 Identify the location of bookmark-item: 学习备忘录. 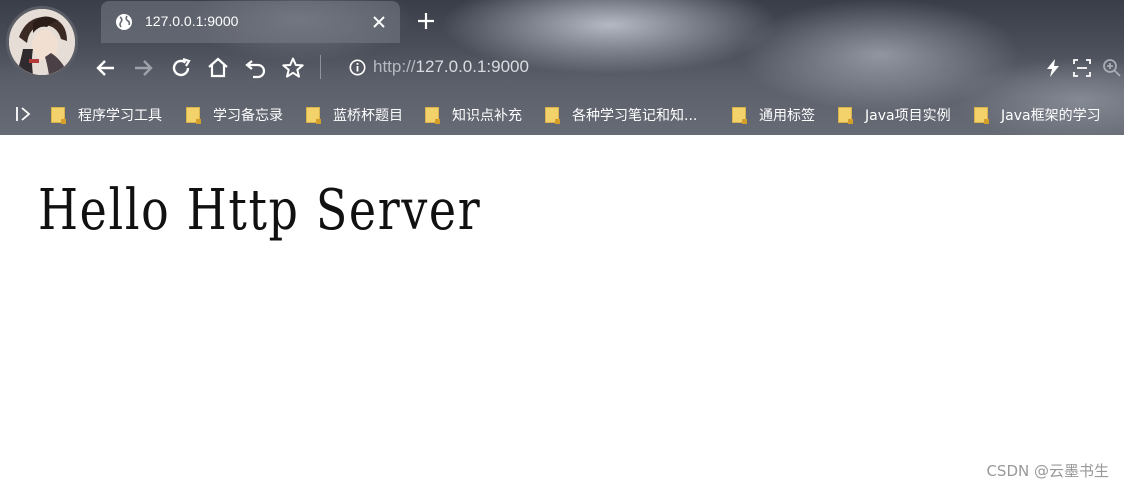
(234, 115).